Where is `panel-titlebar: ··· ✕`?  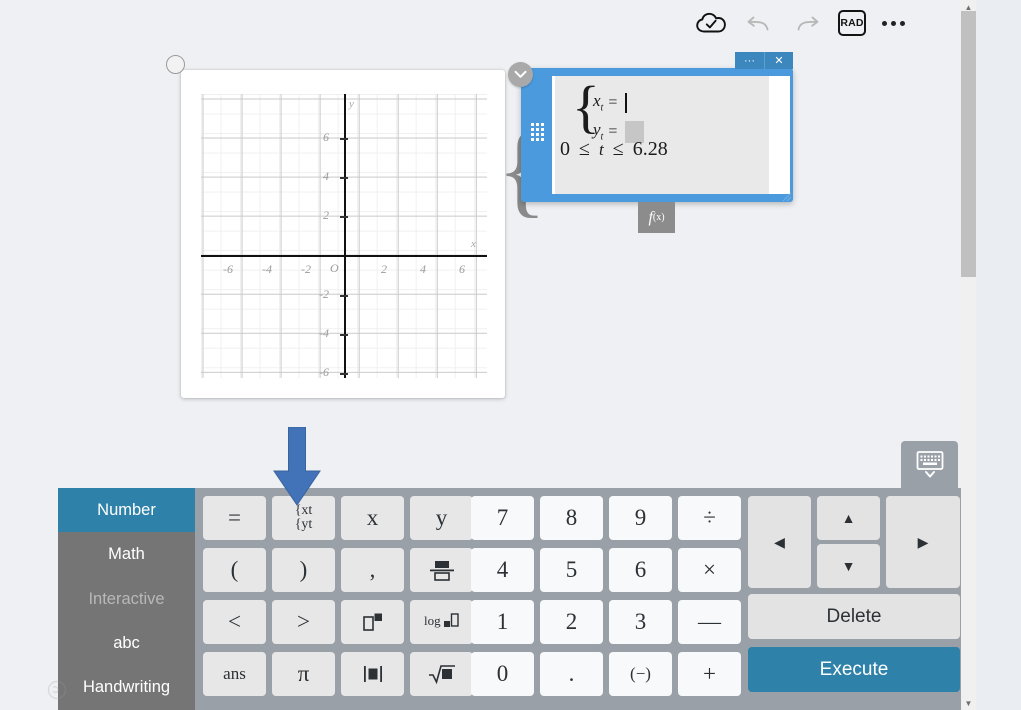
panel-titlebar: ··· ✕ is located at coordinates (764, 60).